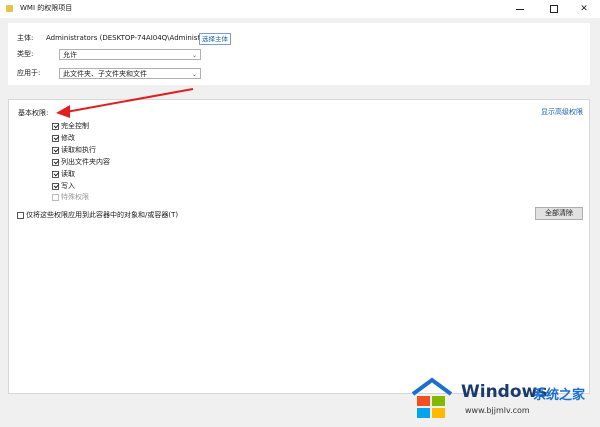 The width and height of the screenshot is (600, 427). Describe the element at coordinates (125, 103) in the screenshot. I see `annotation-arrow` at that location.